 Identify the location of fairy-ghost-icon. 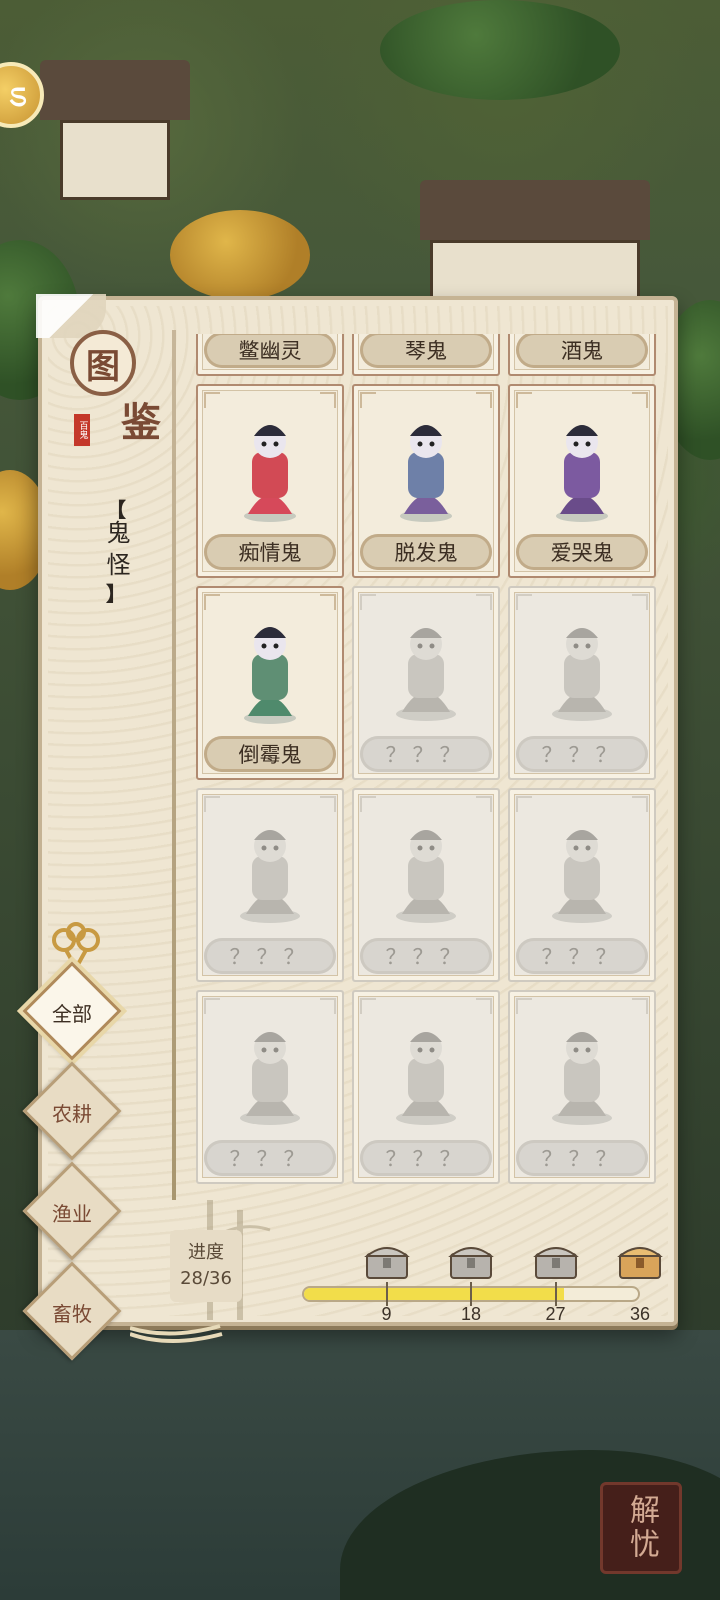
(582, 869).